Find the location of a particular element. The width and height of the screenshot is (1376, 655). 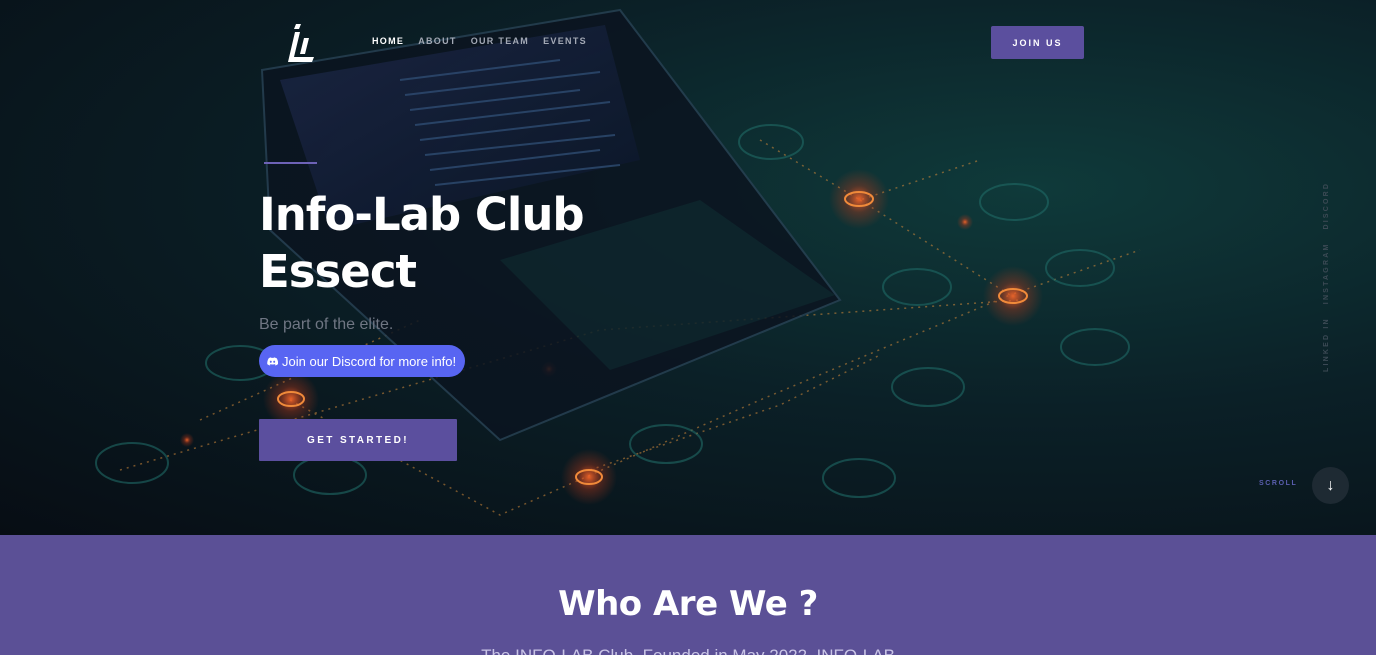

nav-events-link: EVENTS is located at coordinates (565, 41).